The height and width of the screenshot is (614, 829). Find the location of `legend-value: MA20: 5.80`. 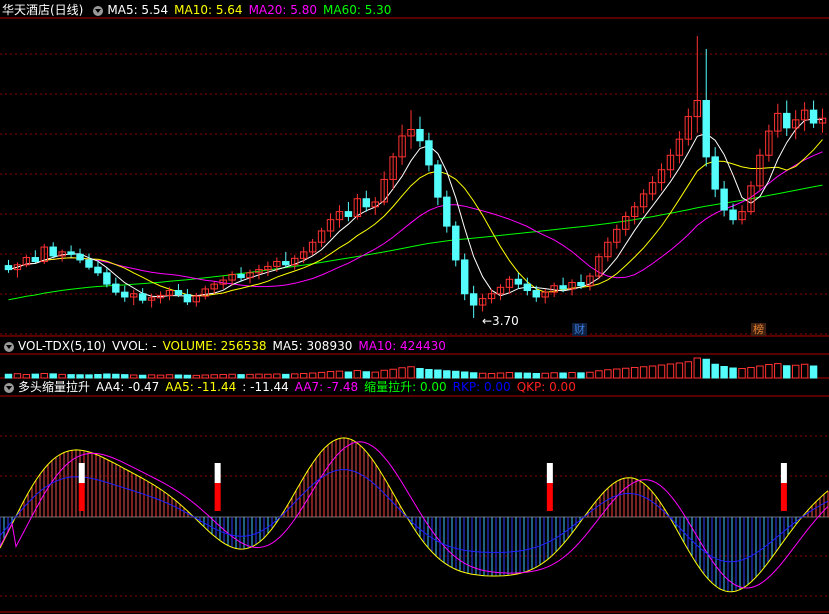

legend-value: MA20: 5.80 is located at coordinates (282, 10).